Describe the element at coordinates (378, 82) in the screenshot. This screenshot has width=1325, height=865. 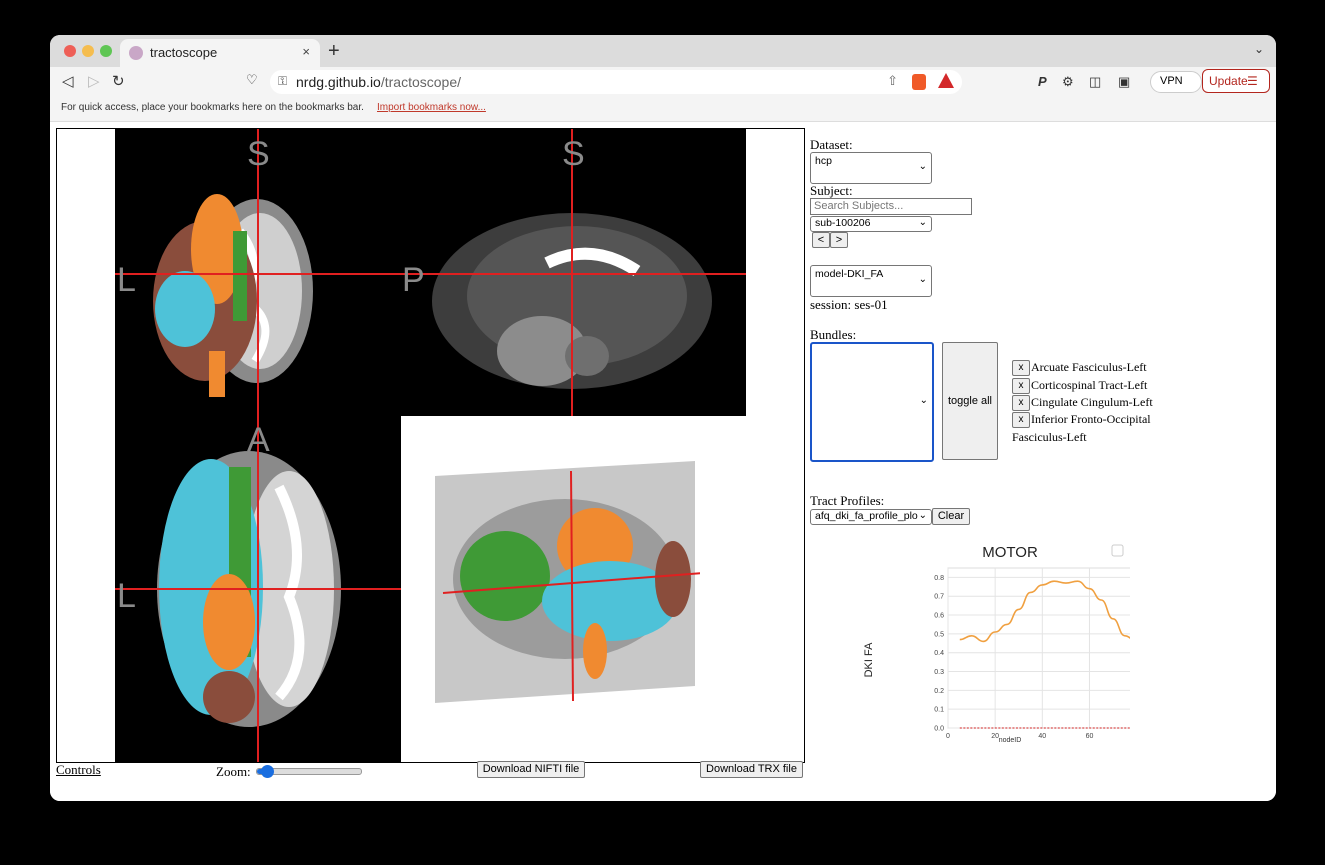
I see `url-text: nrdg.github.io/tractoscope/` at that location.